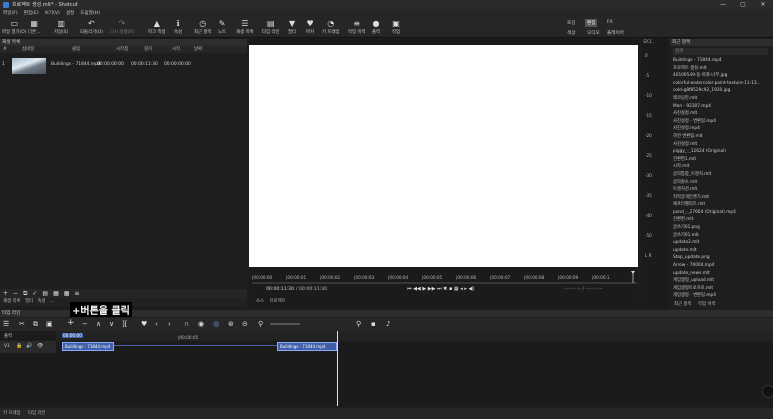 The height and width of the screenshot is (419, 773). What do you see at coordinates (331, 27) in the screenshot?
I see `keyframes-button: ◔ 키 프레임` at bounding box center [331, 27].